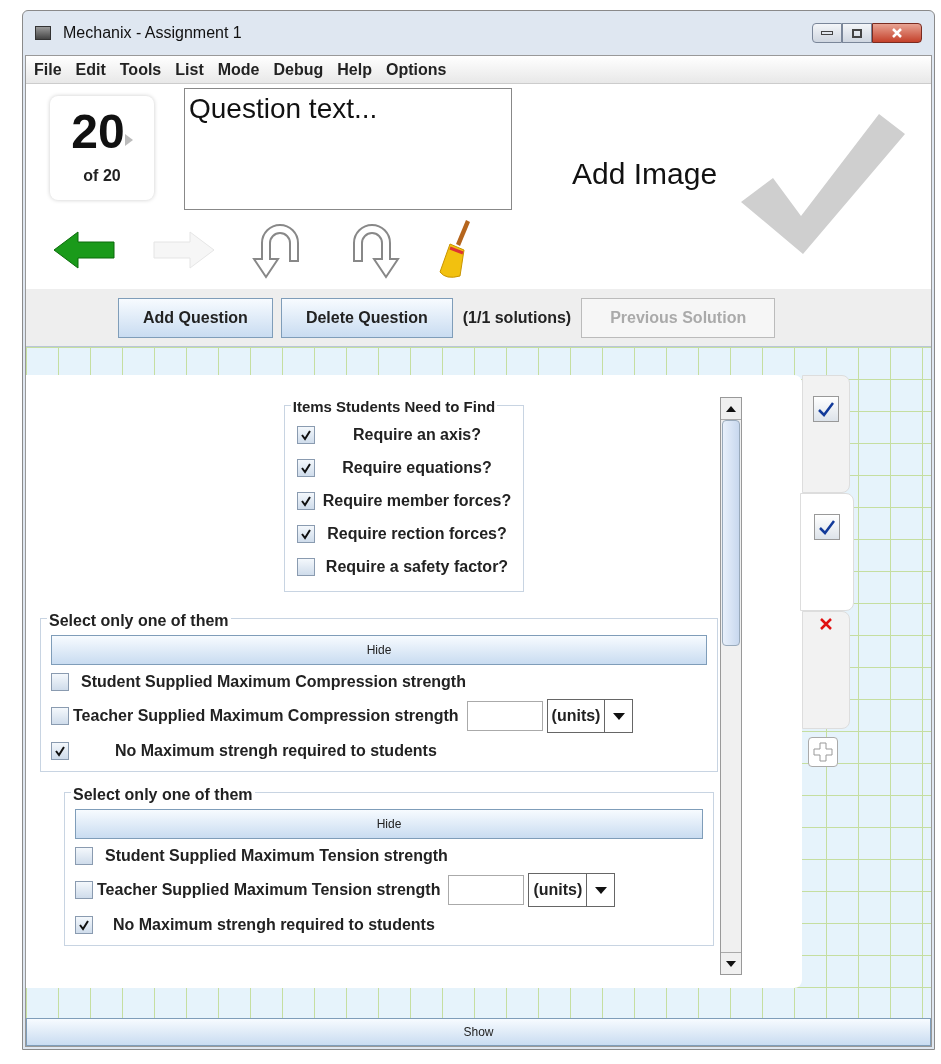 The height and width of the screenshot is (1064, 941). Describe the element at coordinates (354, 69) in the screenshot. I see `menu-item: Help` at that location.